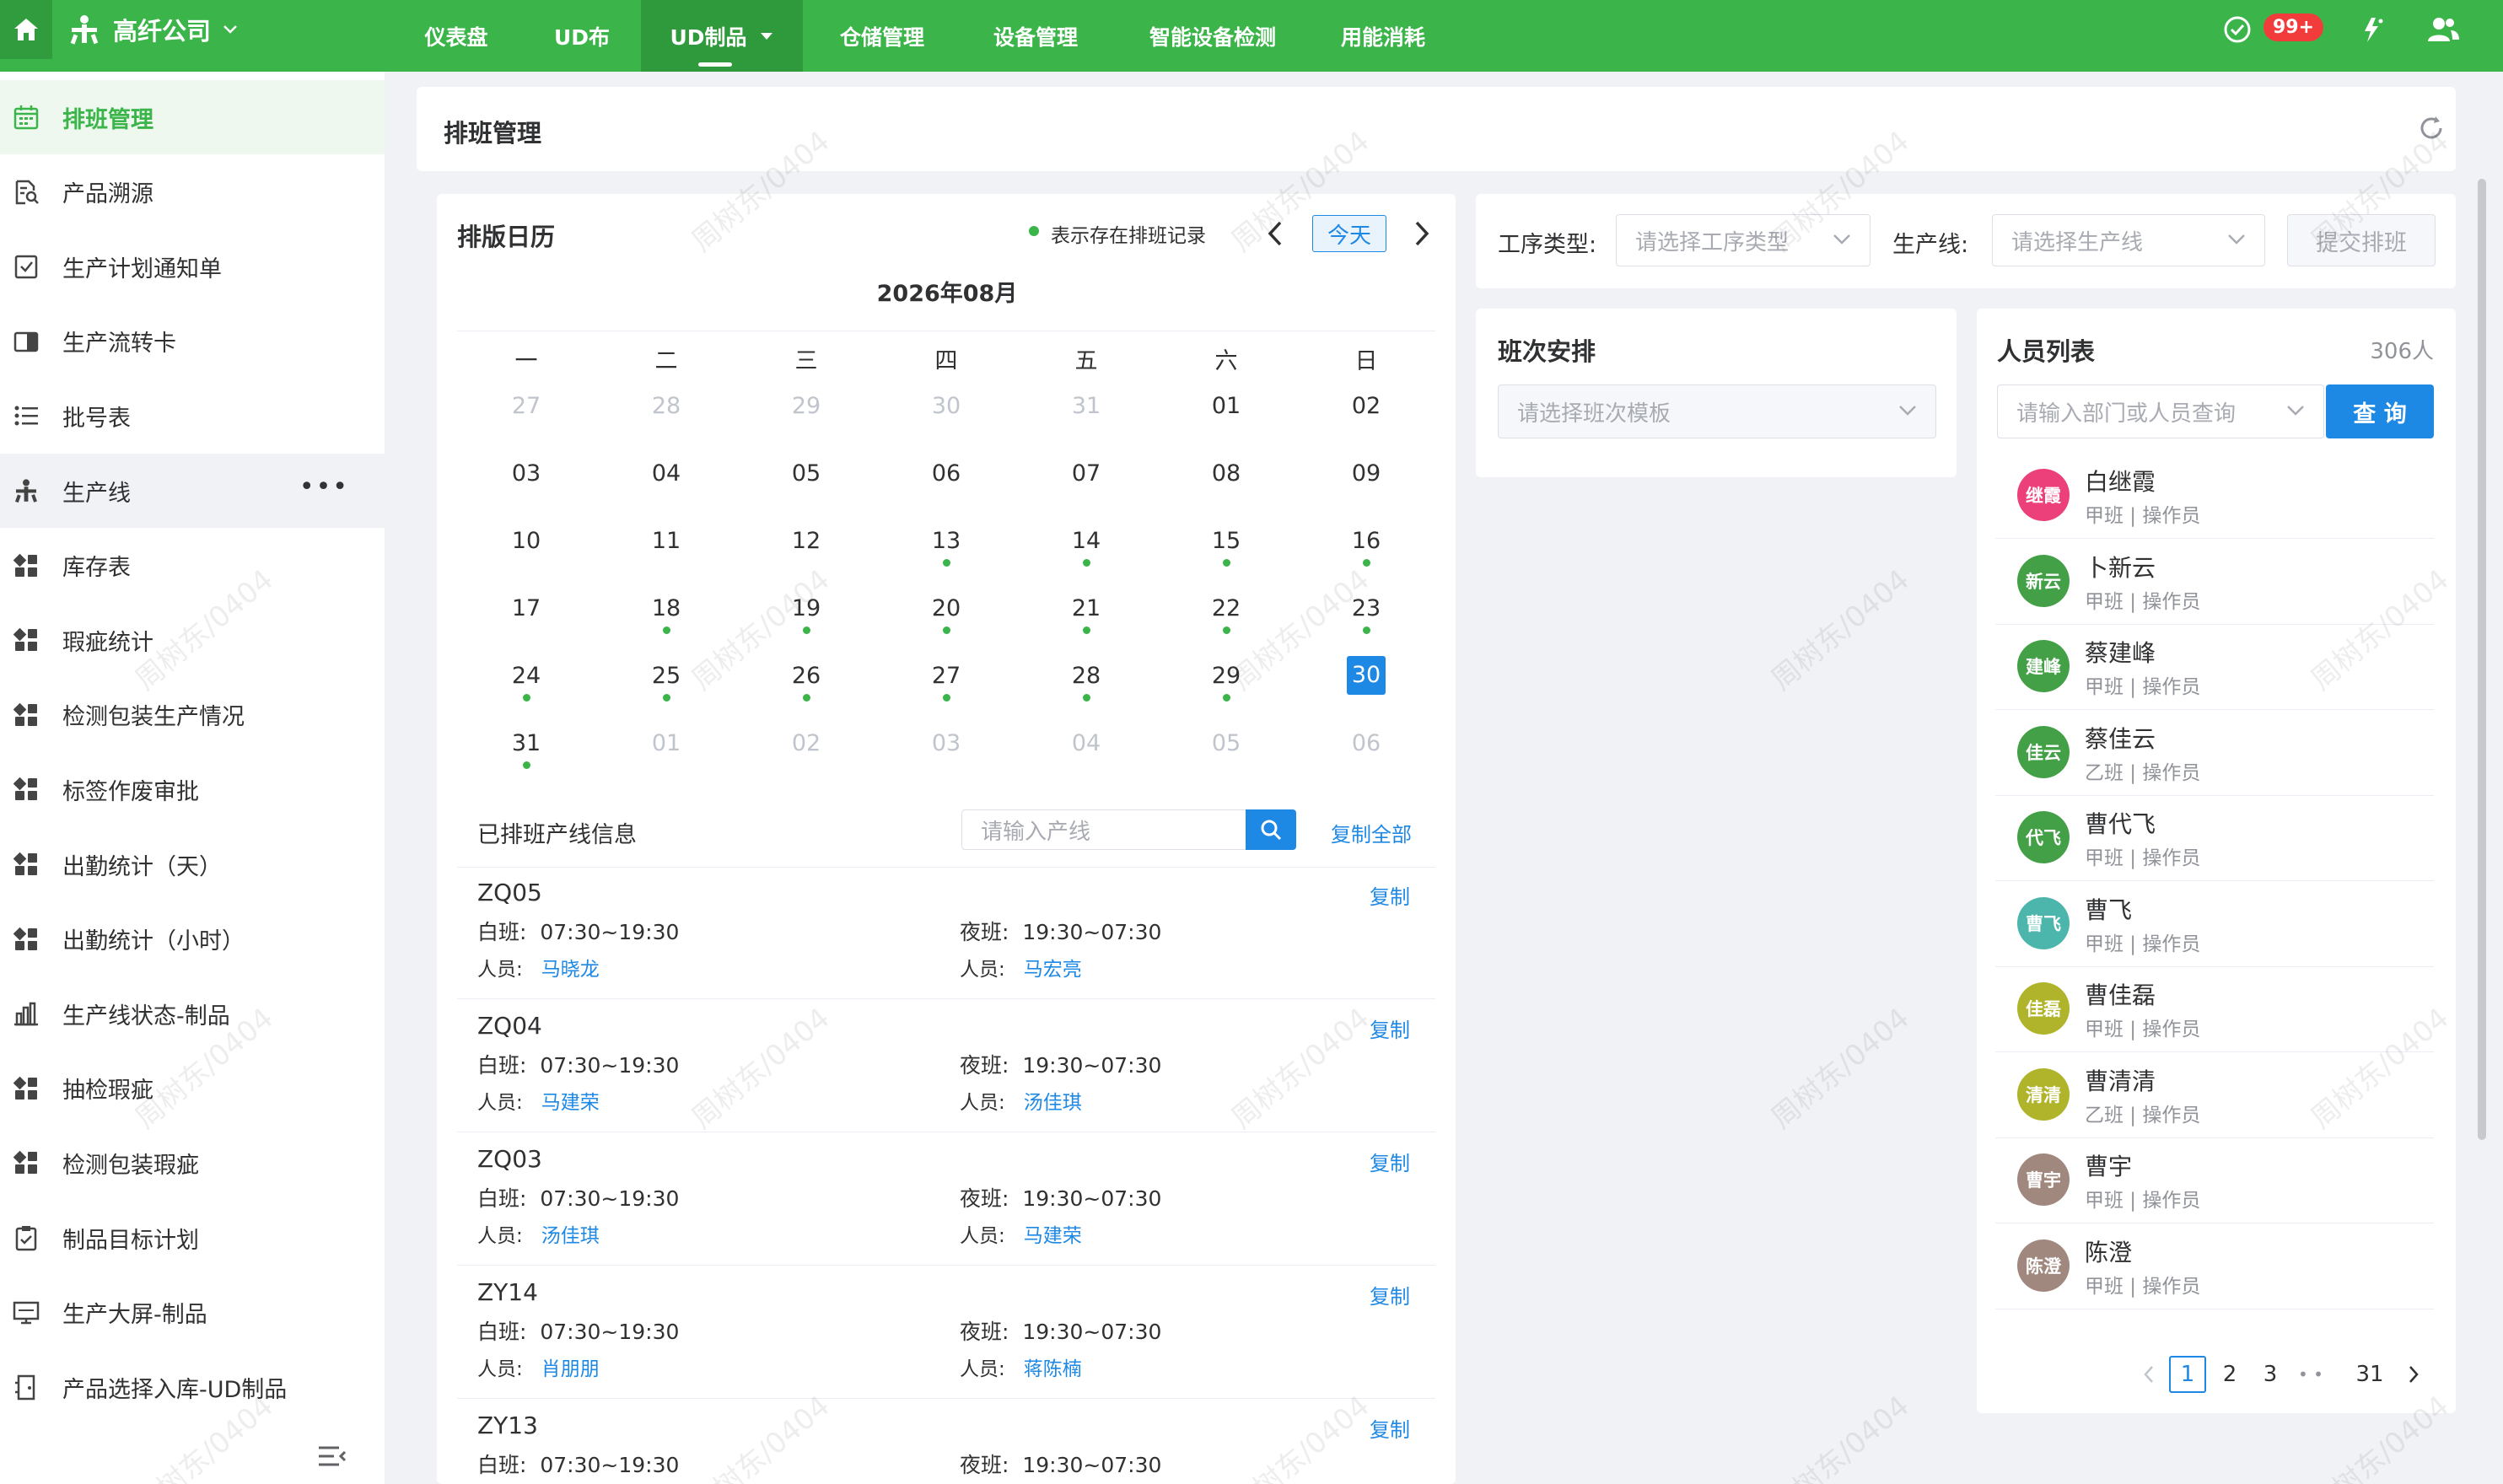  I want to click on calendar-day: 18, so click(666, 614).